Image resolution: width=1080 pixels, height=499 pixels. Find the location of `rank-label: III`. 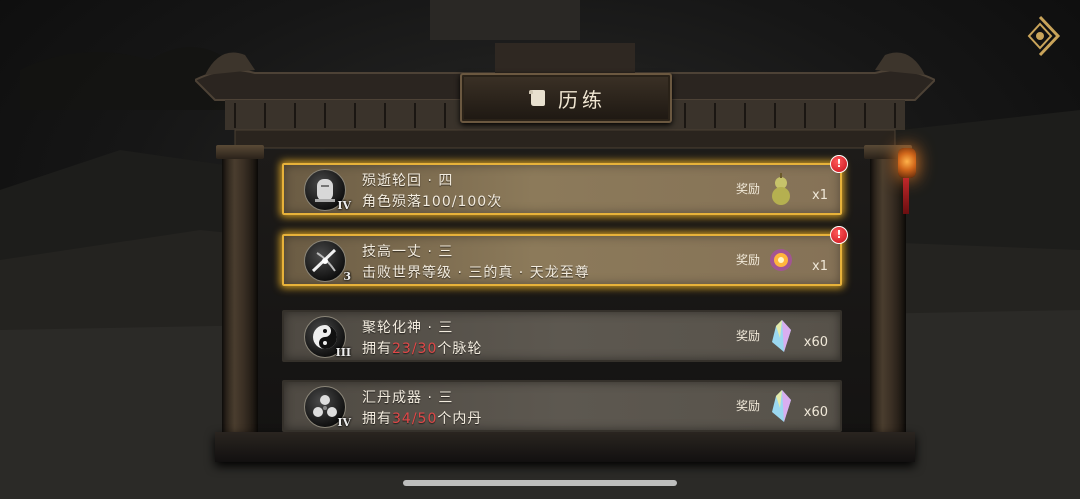

rank-label: III is located at coordinates (343, 352).